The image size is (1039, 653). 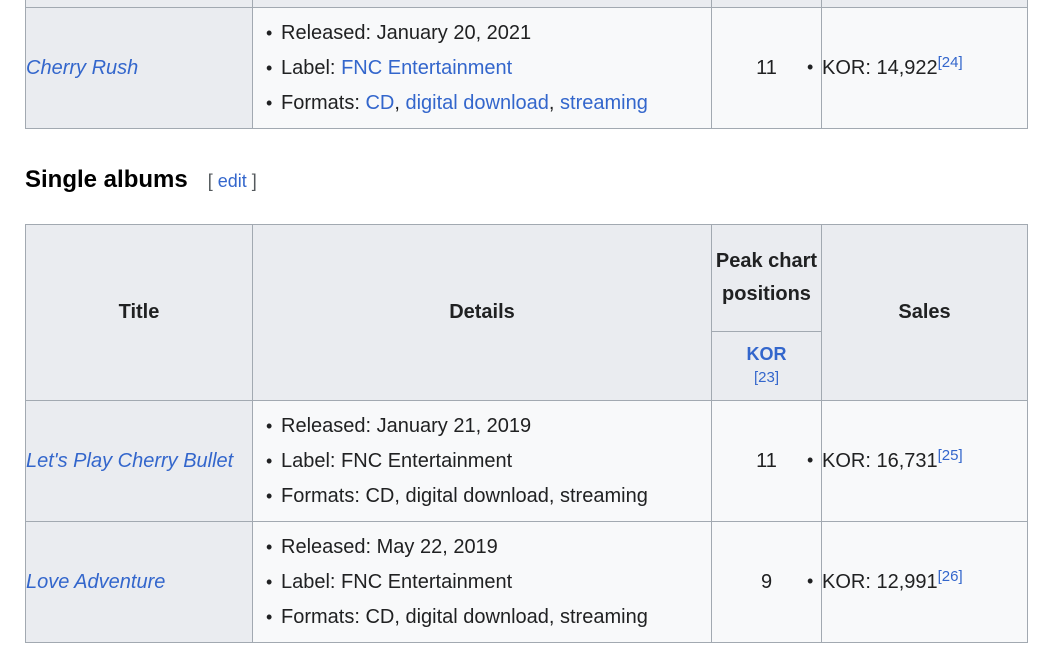 I want to click on album-title-link: Let's Play Cherry Bullet, so click(x=129, y=461).